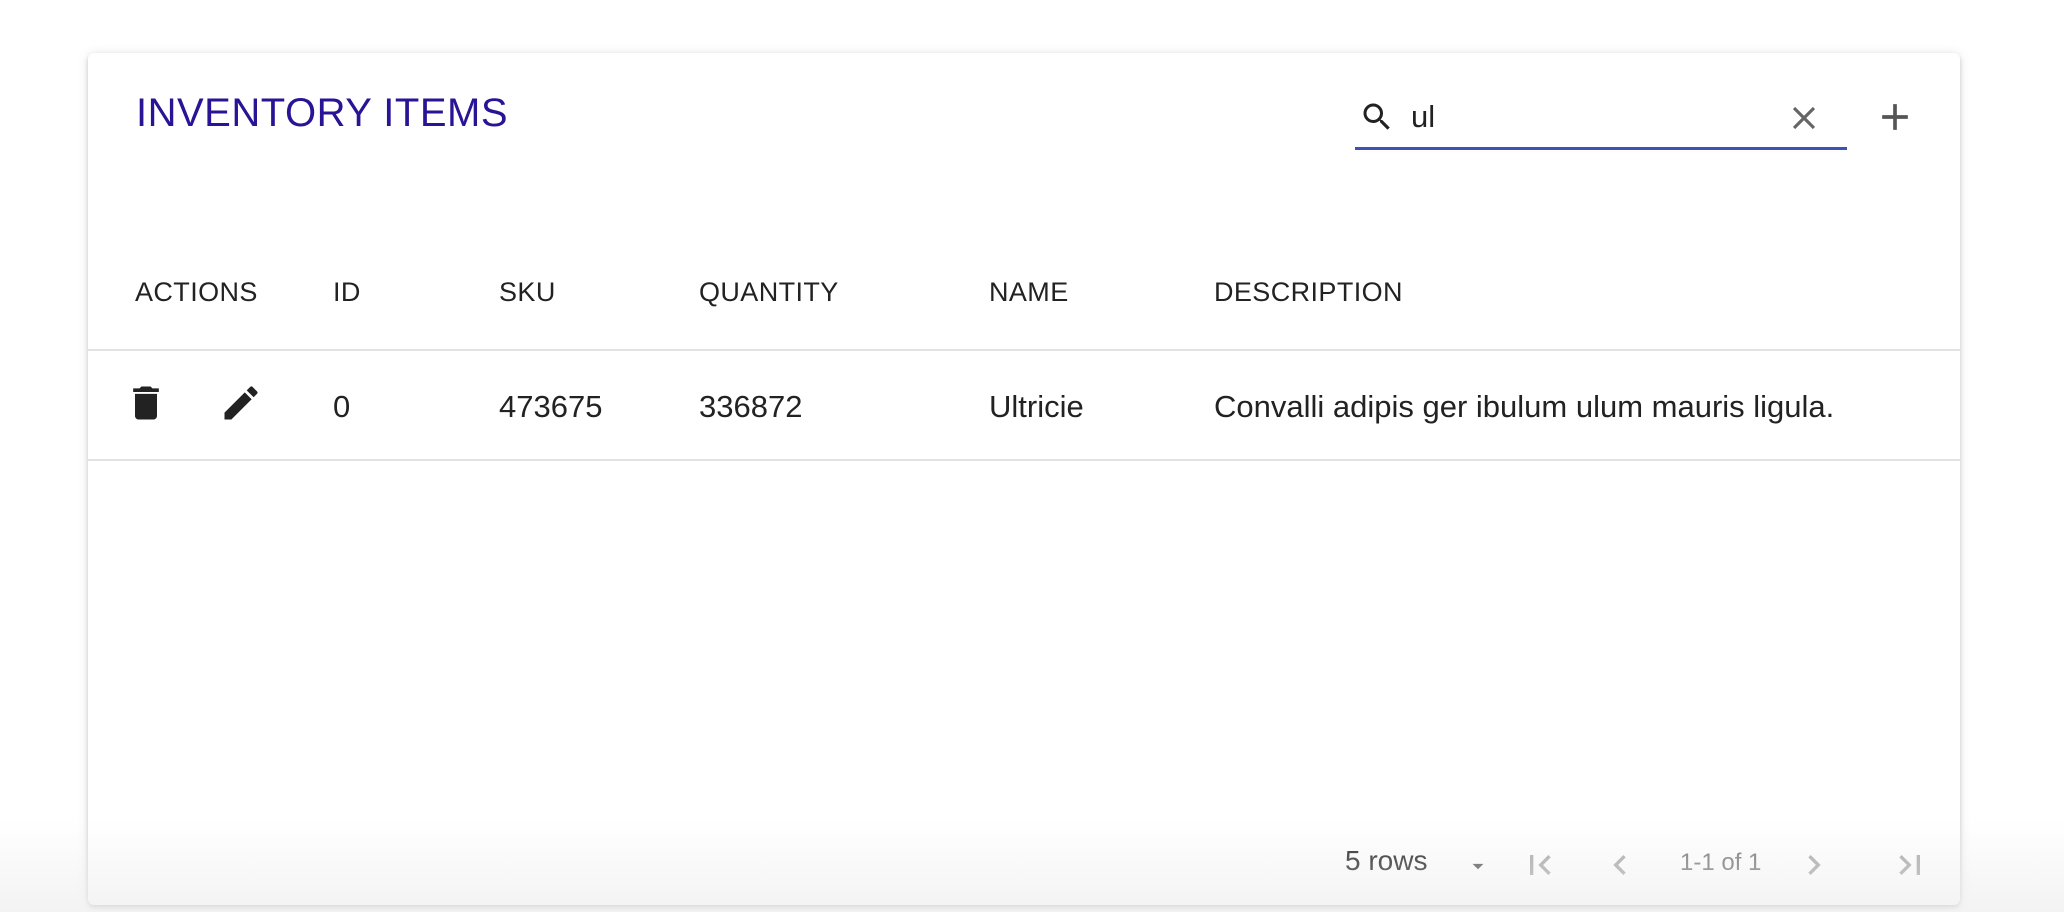 This screenshot has height=912, width=2064. What do you see at coordinates (342, 406) in the screenshot?
I see `cell-id: 0` at bounding box center [342, 406].